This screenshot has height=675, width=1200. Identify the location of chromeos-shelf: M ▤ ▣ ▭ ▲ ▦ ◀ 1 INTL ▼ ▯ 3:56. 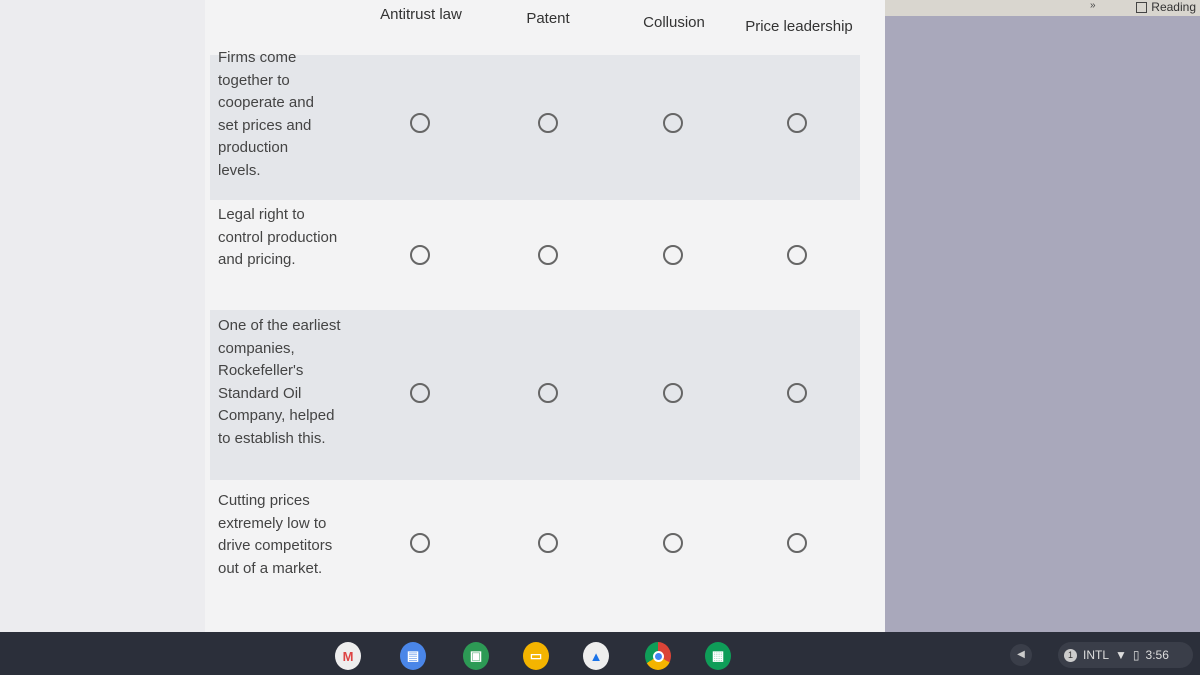
(600, 653).